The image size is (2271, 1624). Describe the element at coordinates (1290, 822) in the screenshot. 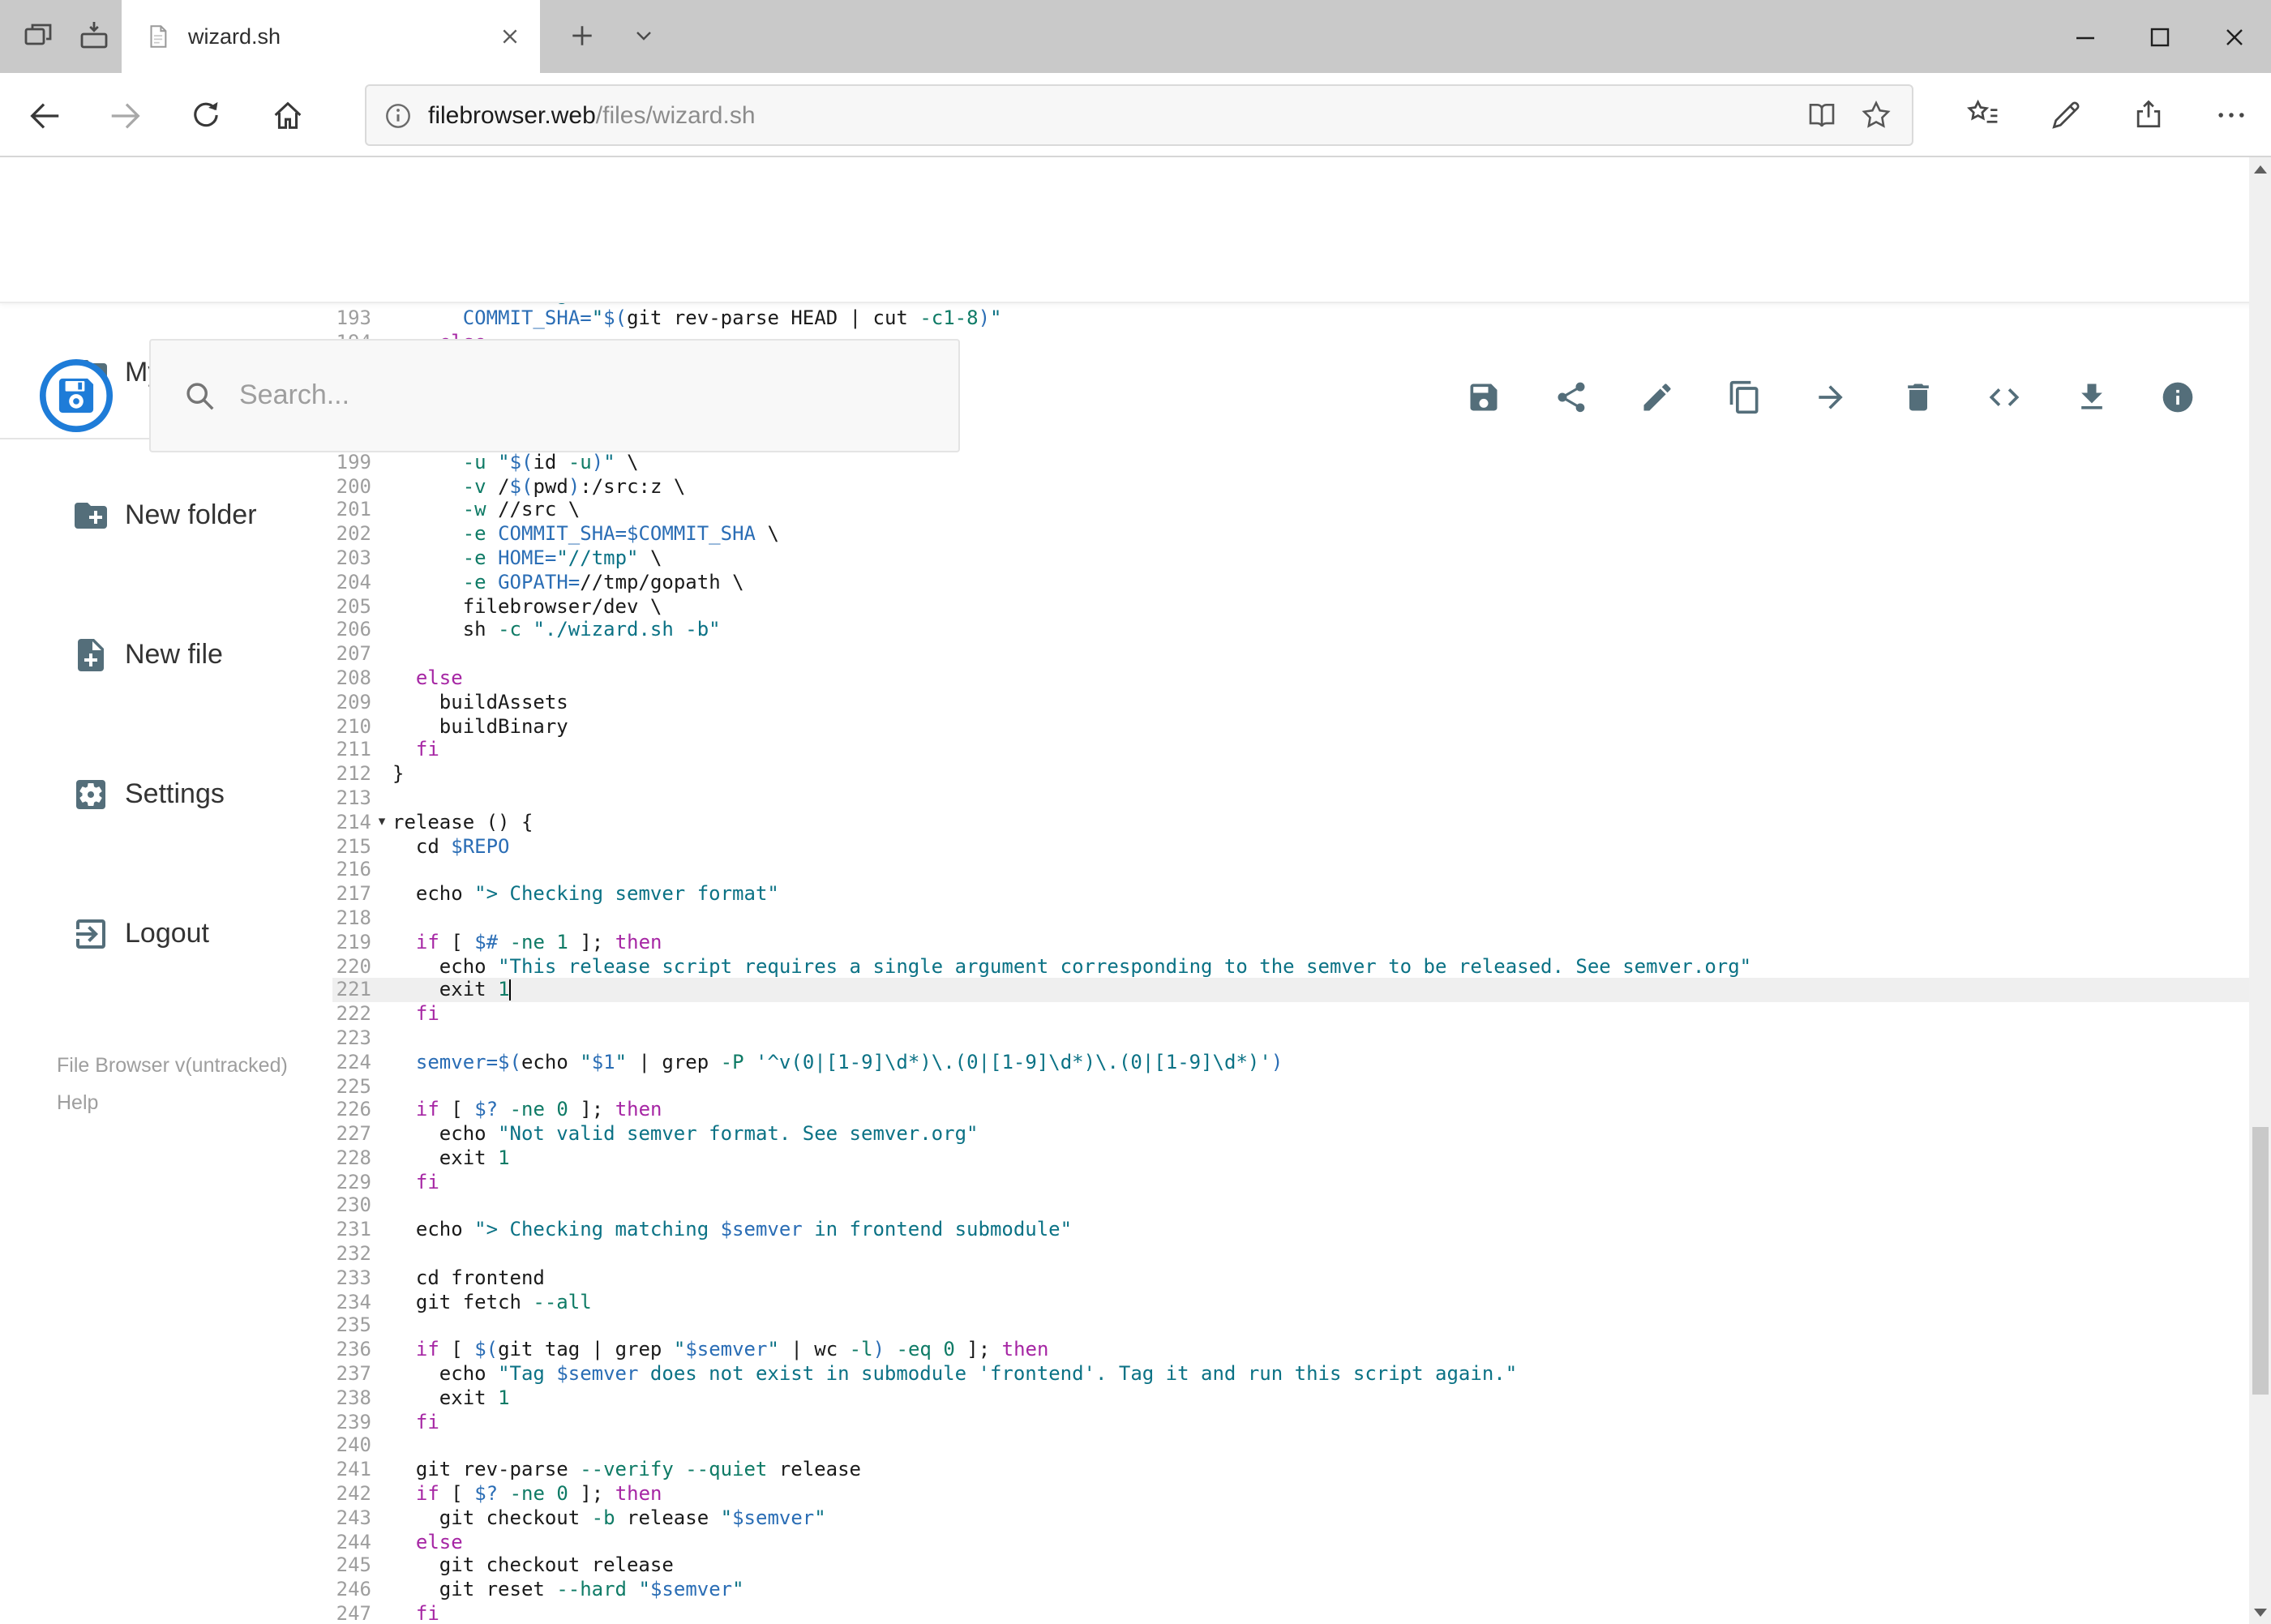

I see `code-line: 214 ▾ release () {` at that location.